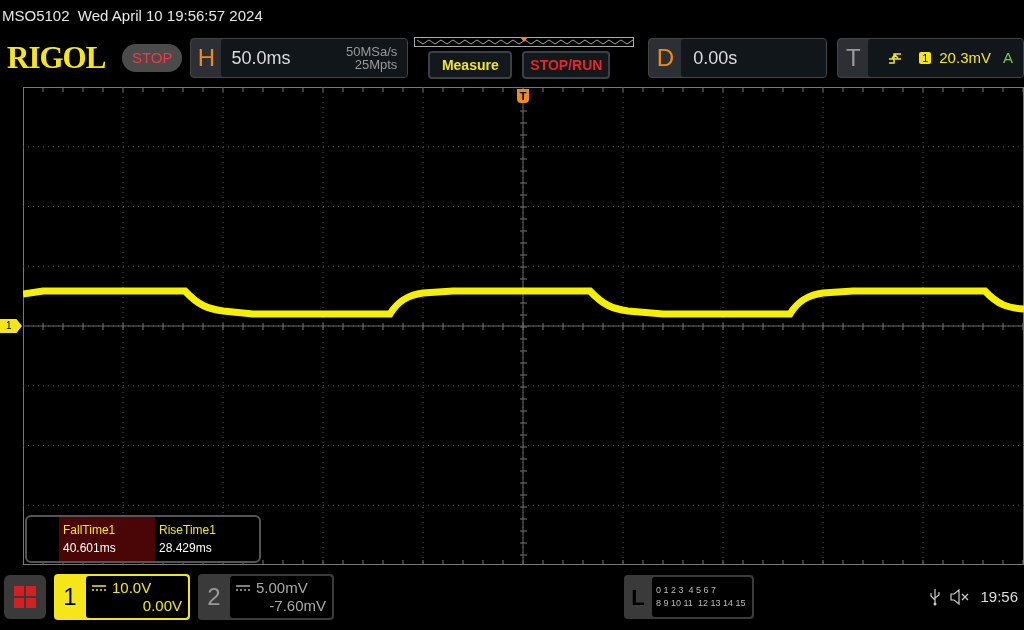 The width and height of the screenshot is (1024, 630). I want to click on speaker-muted-icon, so click(960, 597).